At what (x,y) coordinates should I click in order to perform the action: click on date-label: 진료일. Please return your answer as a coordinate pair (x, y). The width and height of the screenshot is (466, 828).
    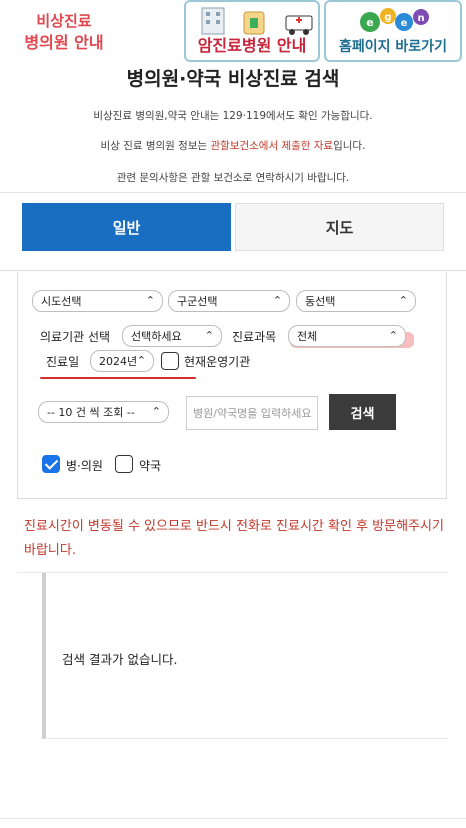
    Looking at the image, I should click on (63, 362).